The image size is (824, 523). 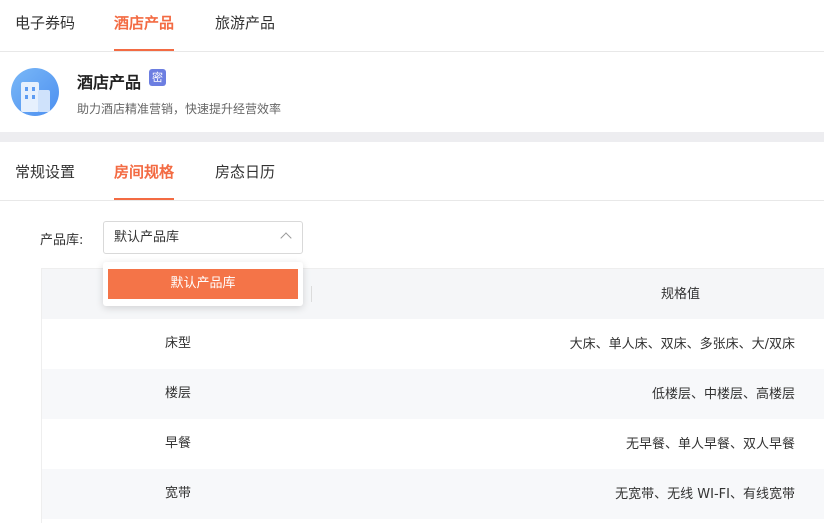 What do you see at coordinates (245, 25) in the screenshot?
I see `tab-travel-product: 旅游产品` at bounding box center [245, 25].